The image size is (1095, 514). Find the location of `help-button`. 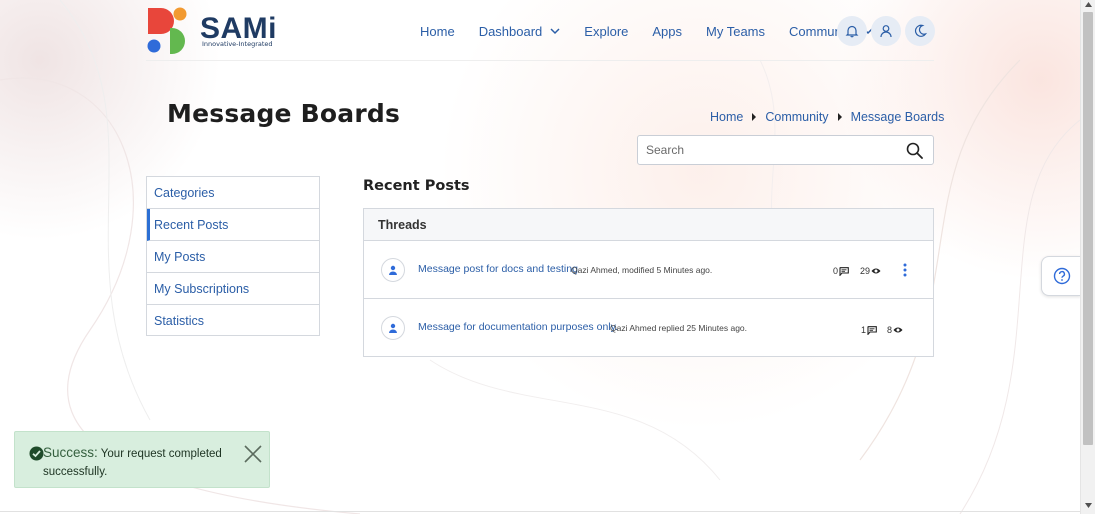

help-button is located at coordinates (1061, 276).